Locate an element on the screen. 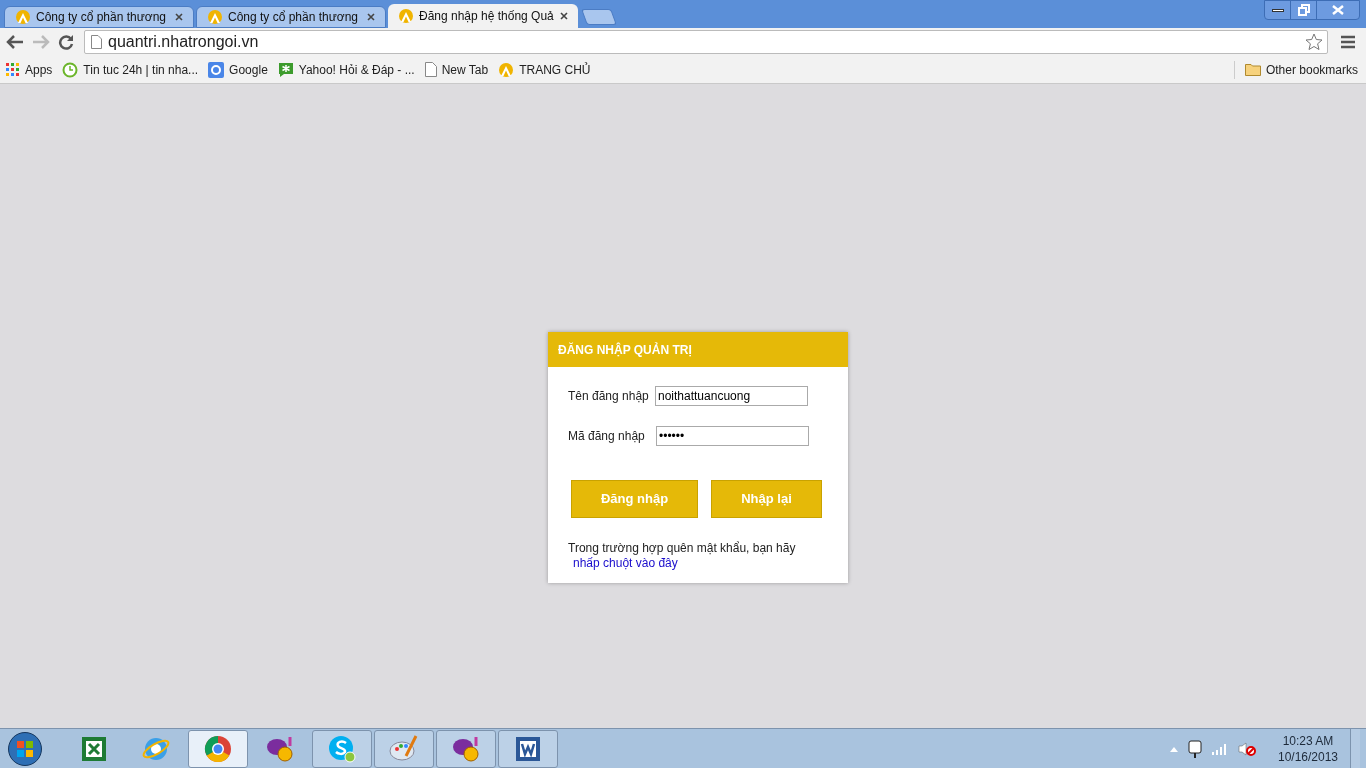 The width and height of the screenshot is (1366, 768). restore-icon is located at coordinates (1303, 10).